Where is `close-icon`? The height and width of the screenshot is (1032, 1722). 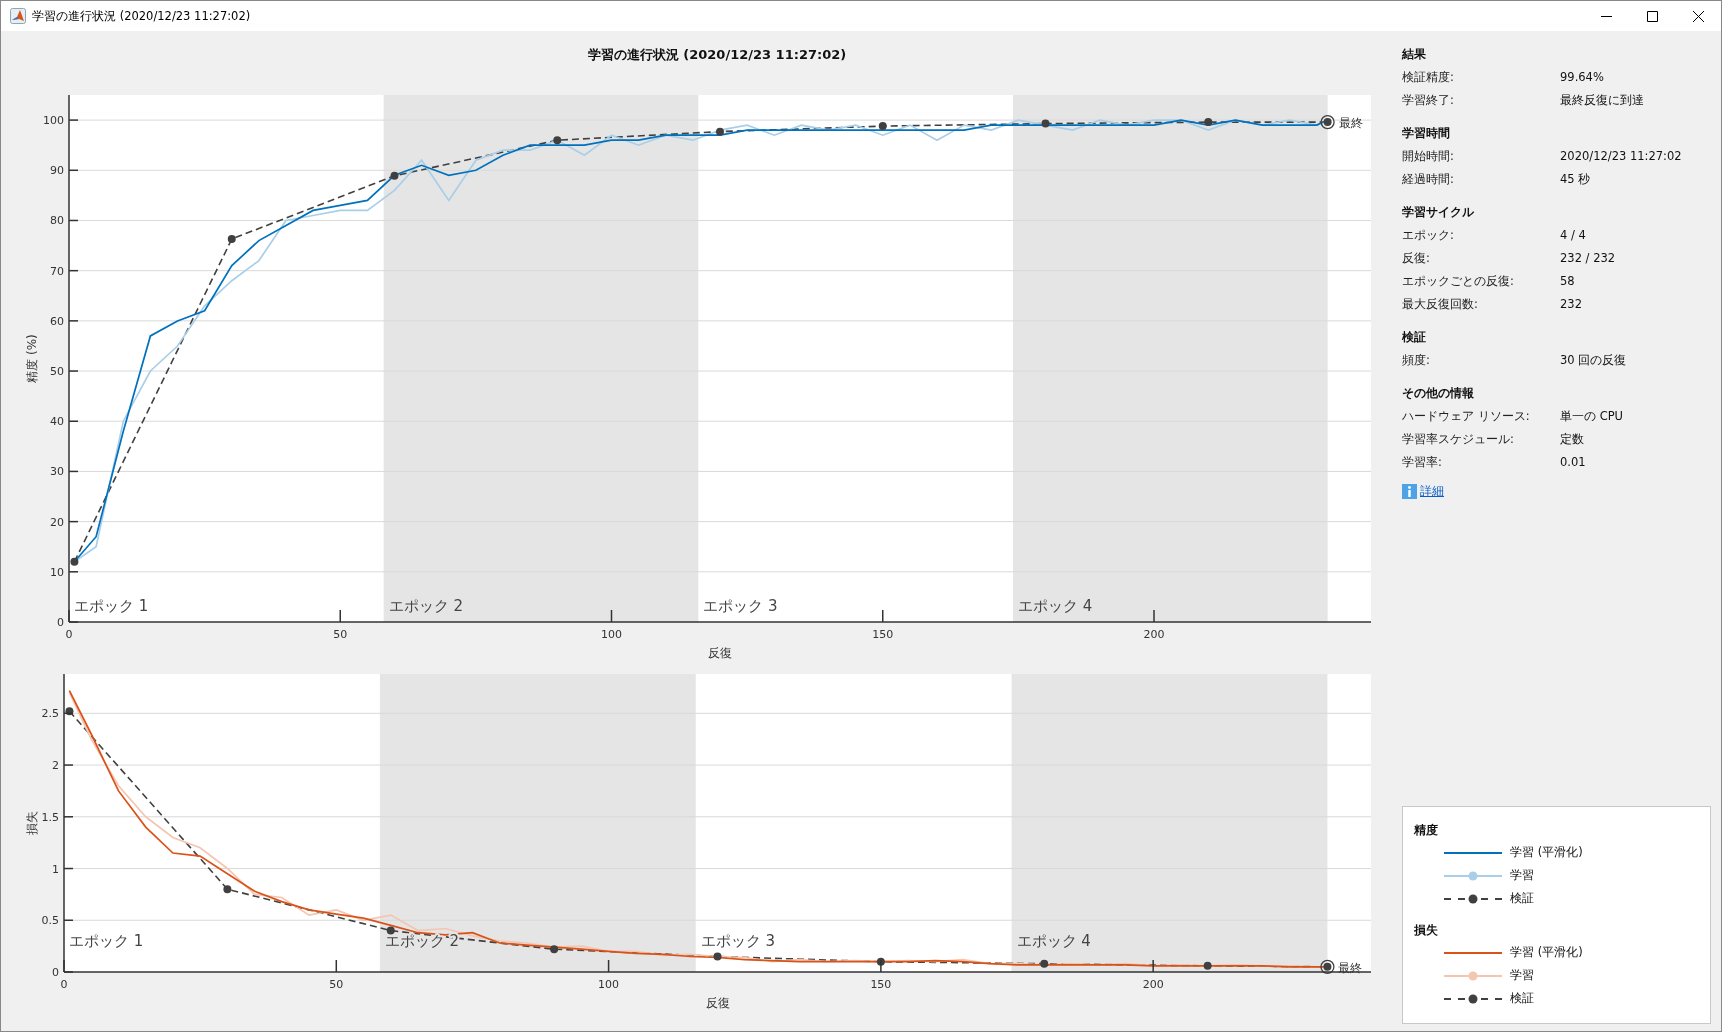 close-icon is located at coordinates (1698, 16).